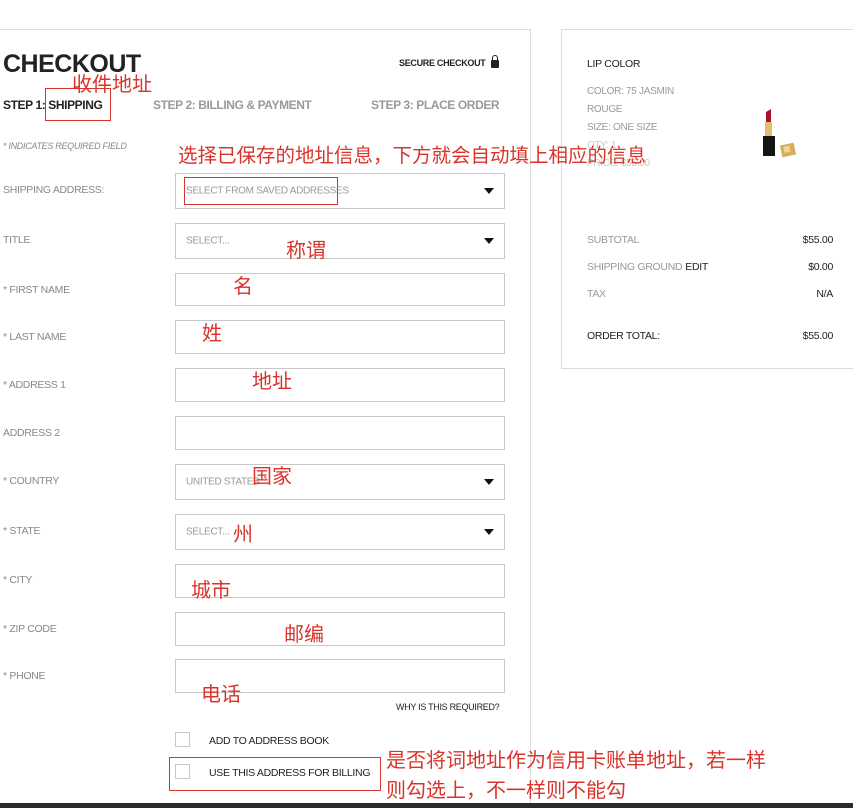 Image resolution: width=853 pixels, height=808 pixels. I want to click on lipstick-product-image, so click(780, 133).